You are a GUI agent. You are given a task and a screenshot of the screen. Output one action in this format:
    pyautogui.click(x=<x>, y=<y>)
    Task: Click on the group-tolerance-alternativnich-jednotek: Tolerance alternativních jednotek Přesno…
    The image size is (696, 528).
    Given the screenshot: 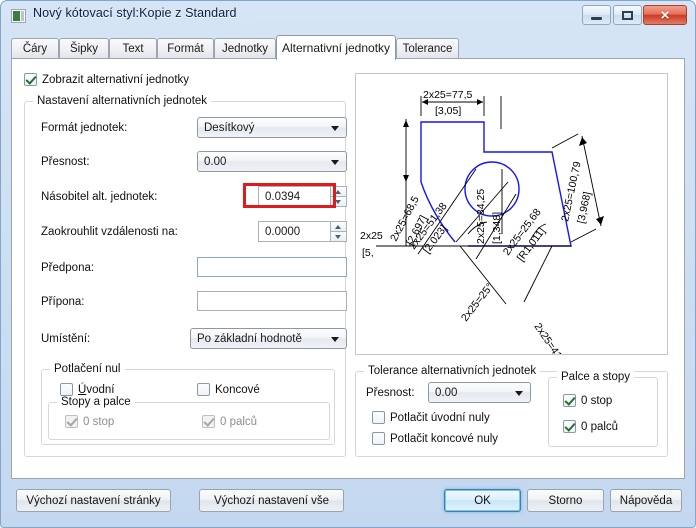 What is the action you would take?
    pyautogui.click(x=511, y=411)
    